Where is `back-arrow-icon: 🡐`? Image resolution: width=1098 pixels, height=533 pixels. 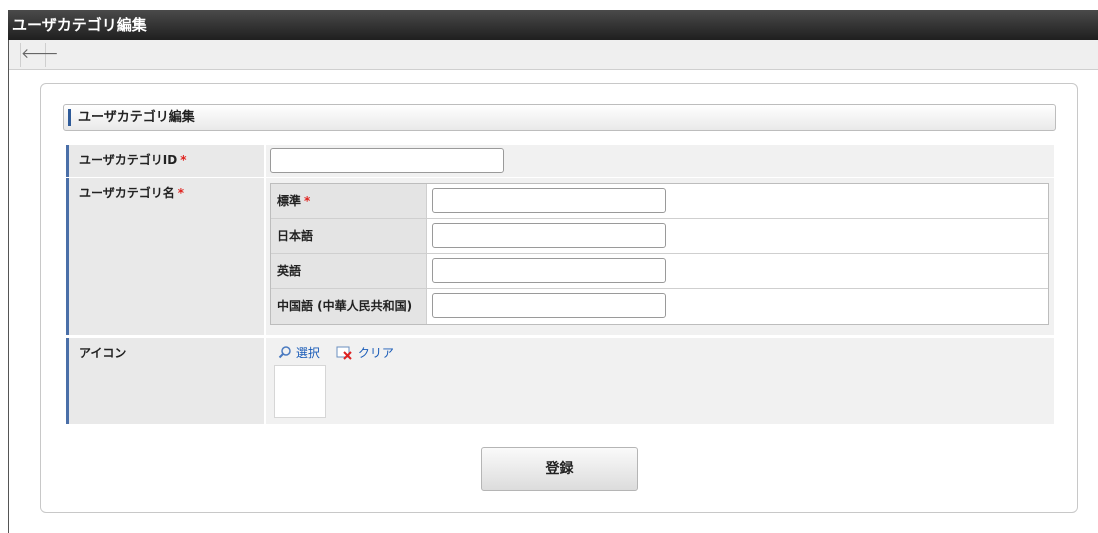
back-arrow-icon: 🡐 is located at coordinates (40, 54).